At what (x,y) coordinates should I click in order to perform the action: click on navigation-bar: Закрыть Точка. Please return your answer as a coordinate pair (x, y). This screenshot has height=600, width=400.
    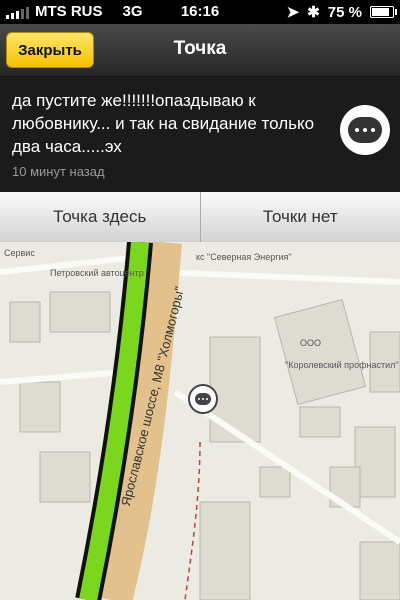
    Looking at the image, I should click on (200, 50).